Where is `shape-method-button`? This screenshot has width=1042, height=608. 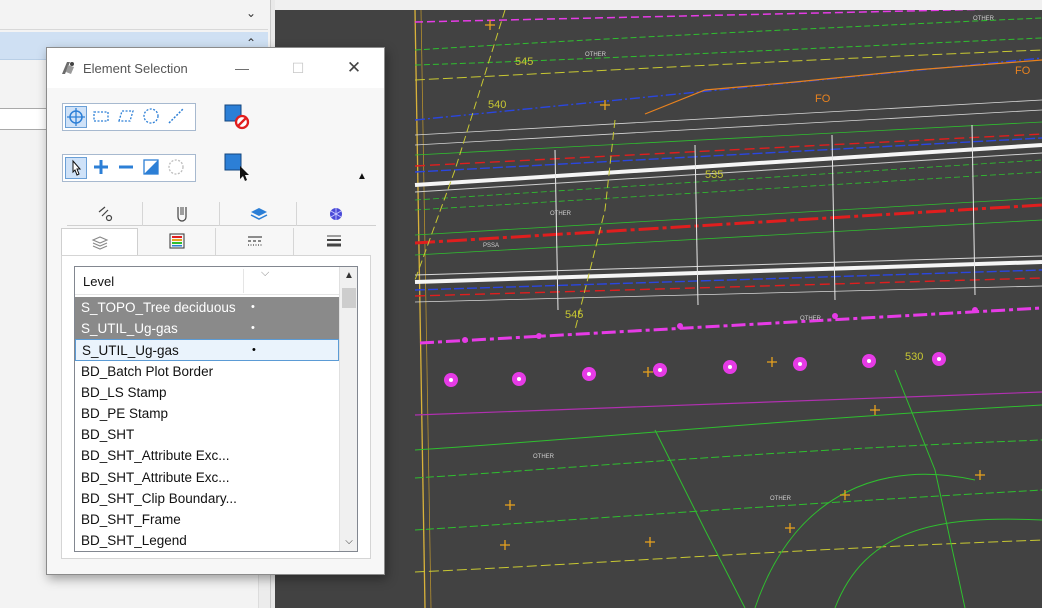 shape-method-button is located at coordinates (126, 117).